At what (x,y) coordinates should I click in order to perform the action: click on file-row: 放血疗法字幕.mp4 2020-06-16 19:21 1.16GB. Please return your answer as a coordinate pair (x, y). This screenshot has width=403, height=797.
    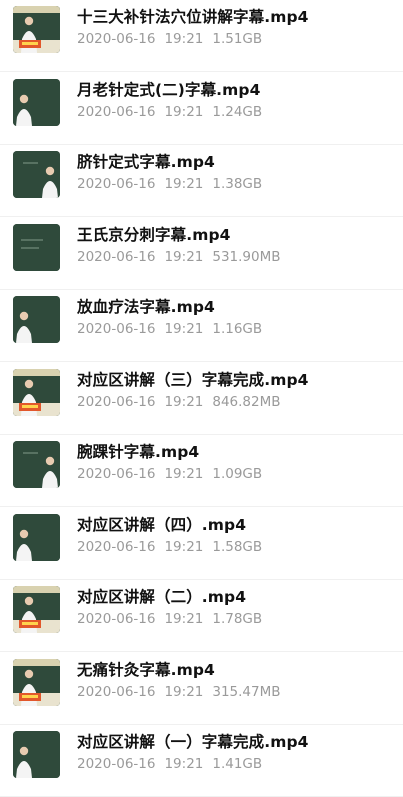
    Looking at the image, I should click on (201, 326).